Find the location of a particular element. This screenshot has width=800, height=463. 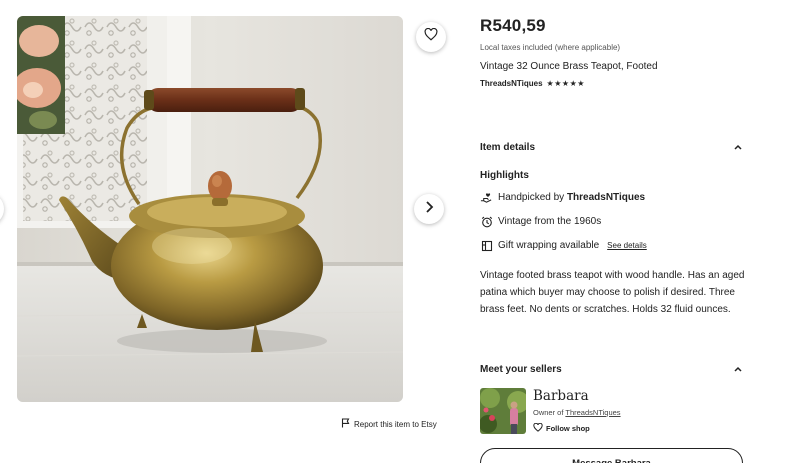

listing-title: Vintage 32 Ounce Brass Teapot, Footed is located at coordinates (569, 66).